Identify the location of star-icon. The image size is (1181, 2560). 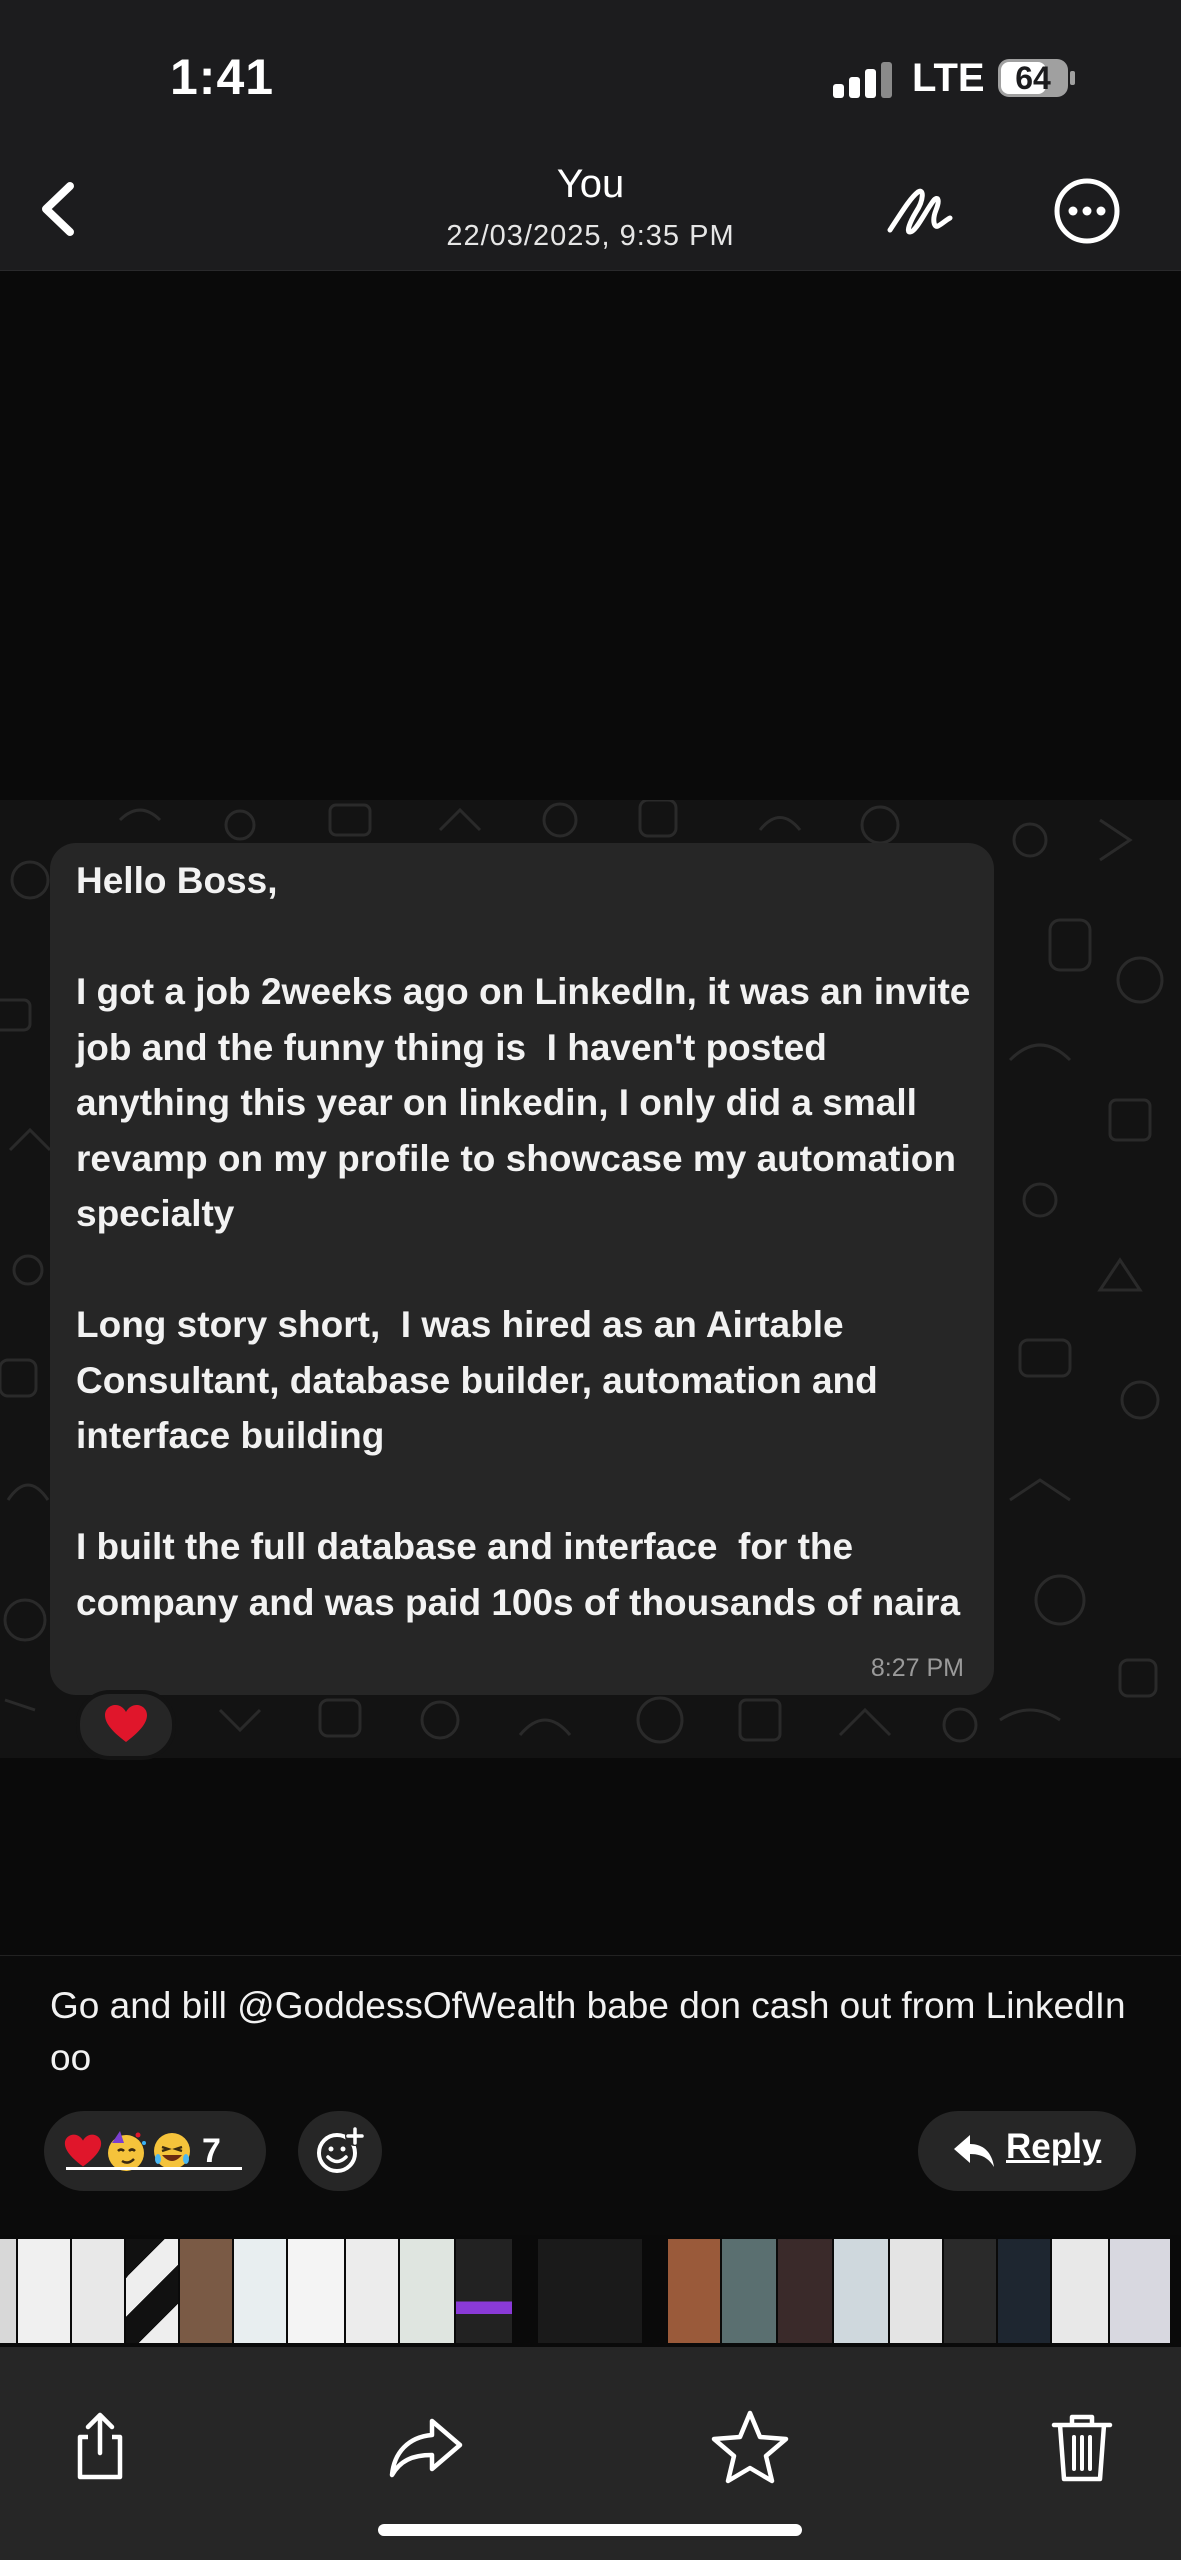
(750, 2447).